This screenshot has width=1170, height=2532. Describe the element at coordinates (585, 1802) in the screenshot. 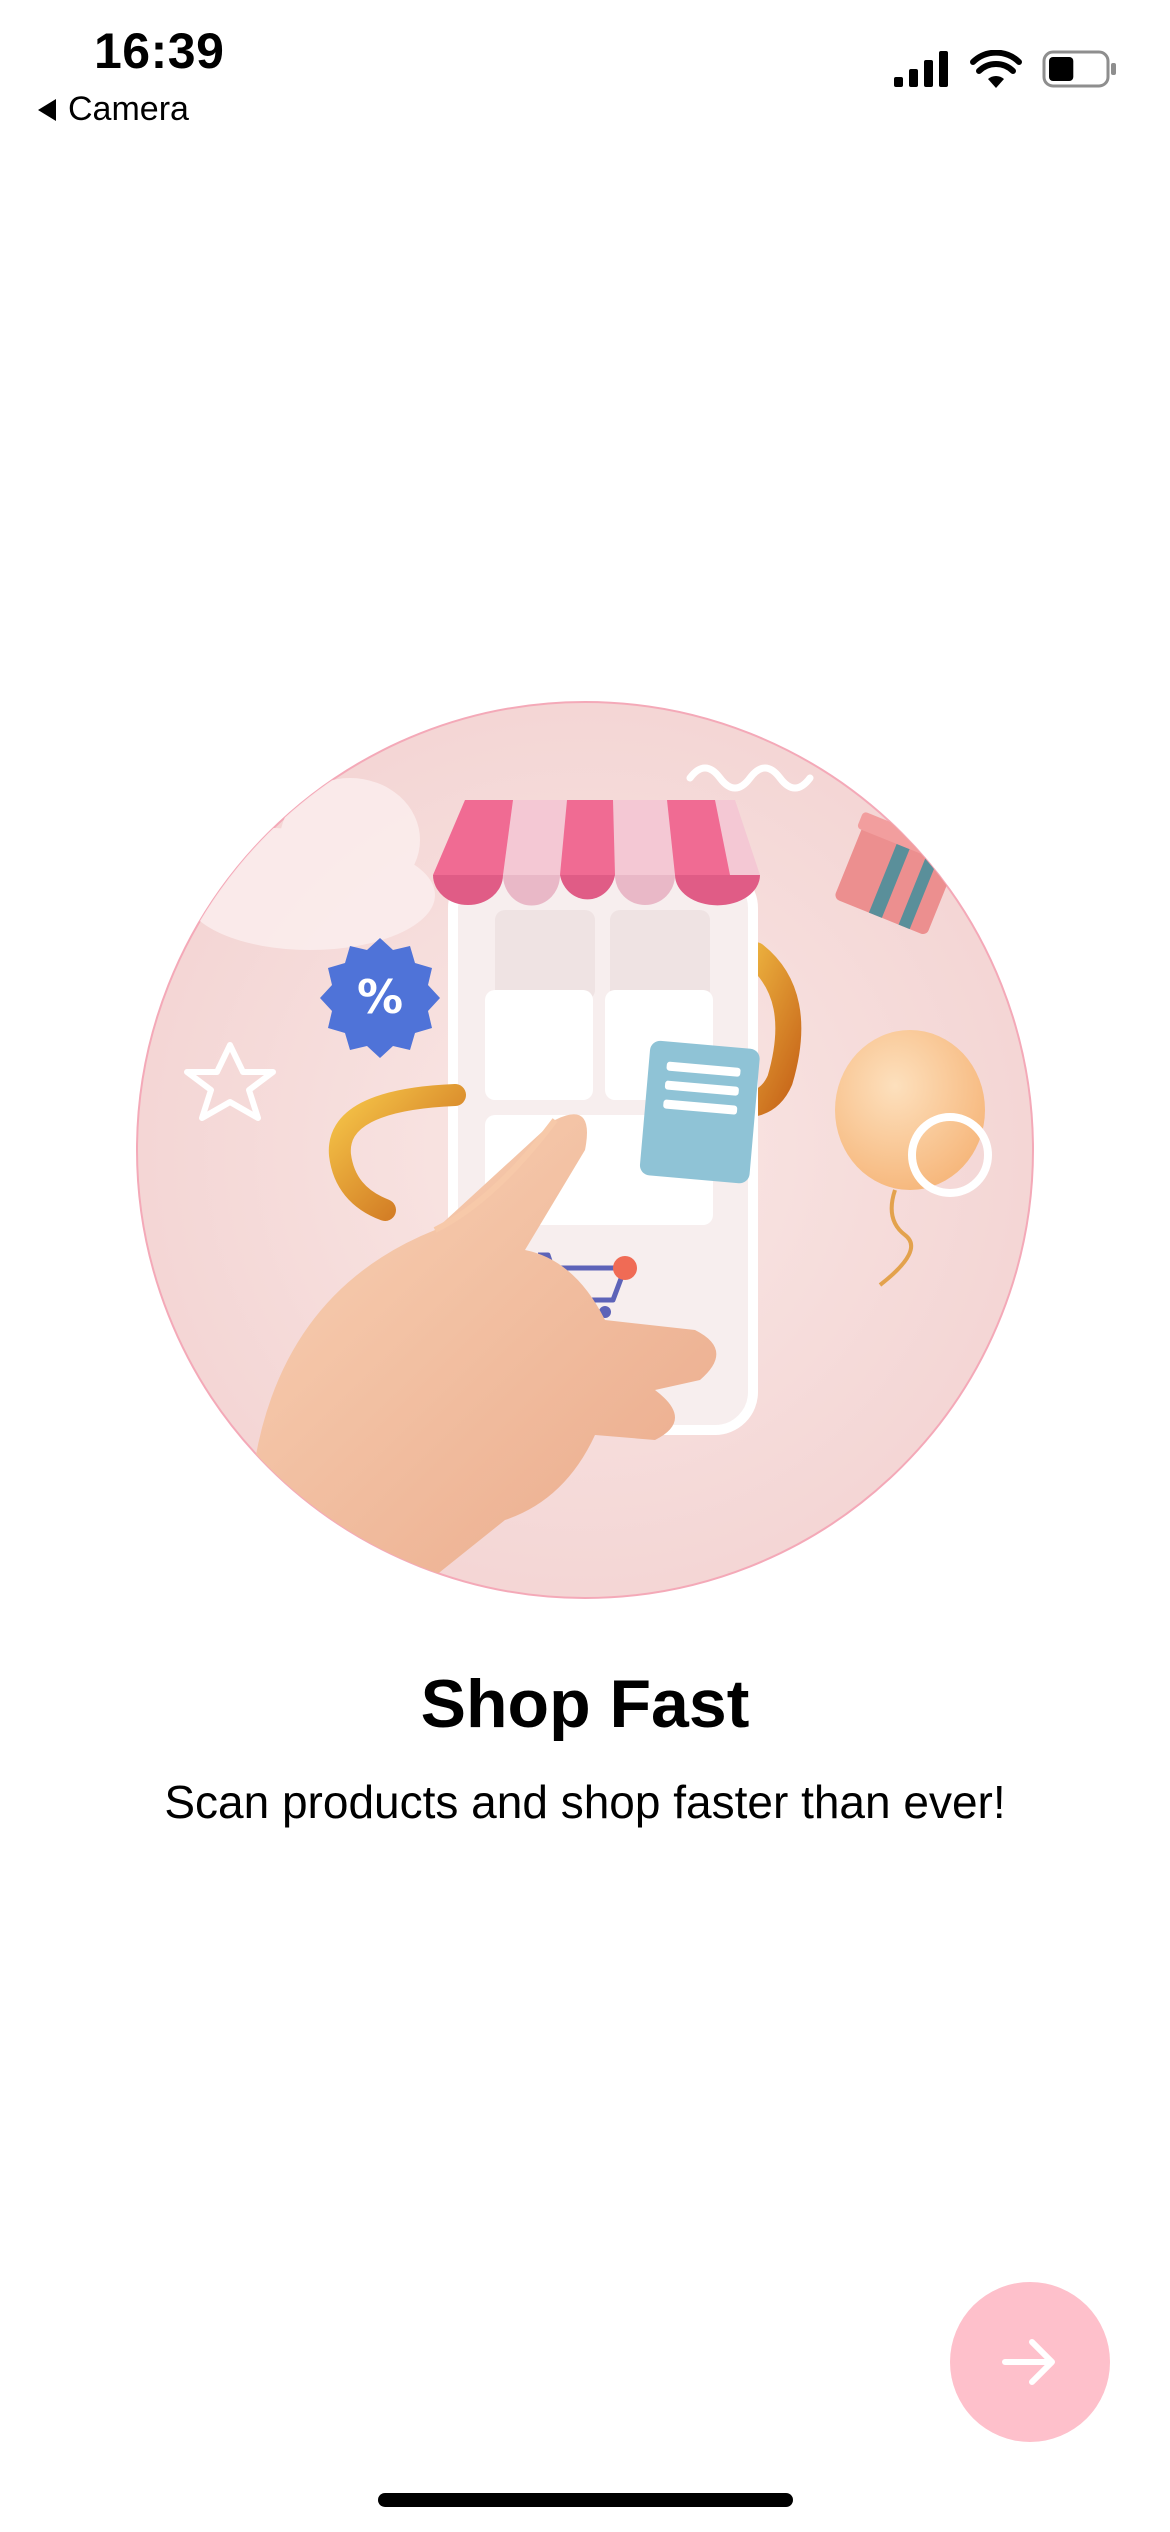

I see `onboarding-subtitle: Scan products and shop faster than ever!` at that location.